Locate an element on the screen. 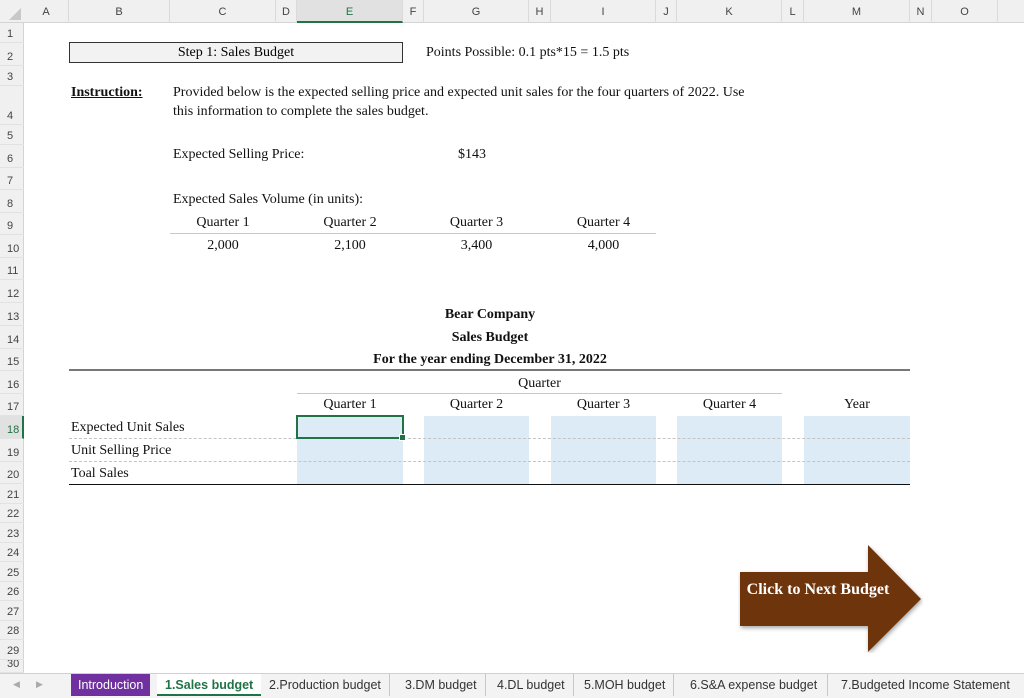  budget-column-header: Quarter 2 is located at coordinates (476, 404).